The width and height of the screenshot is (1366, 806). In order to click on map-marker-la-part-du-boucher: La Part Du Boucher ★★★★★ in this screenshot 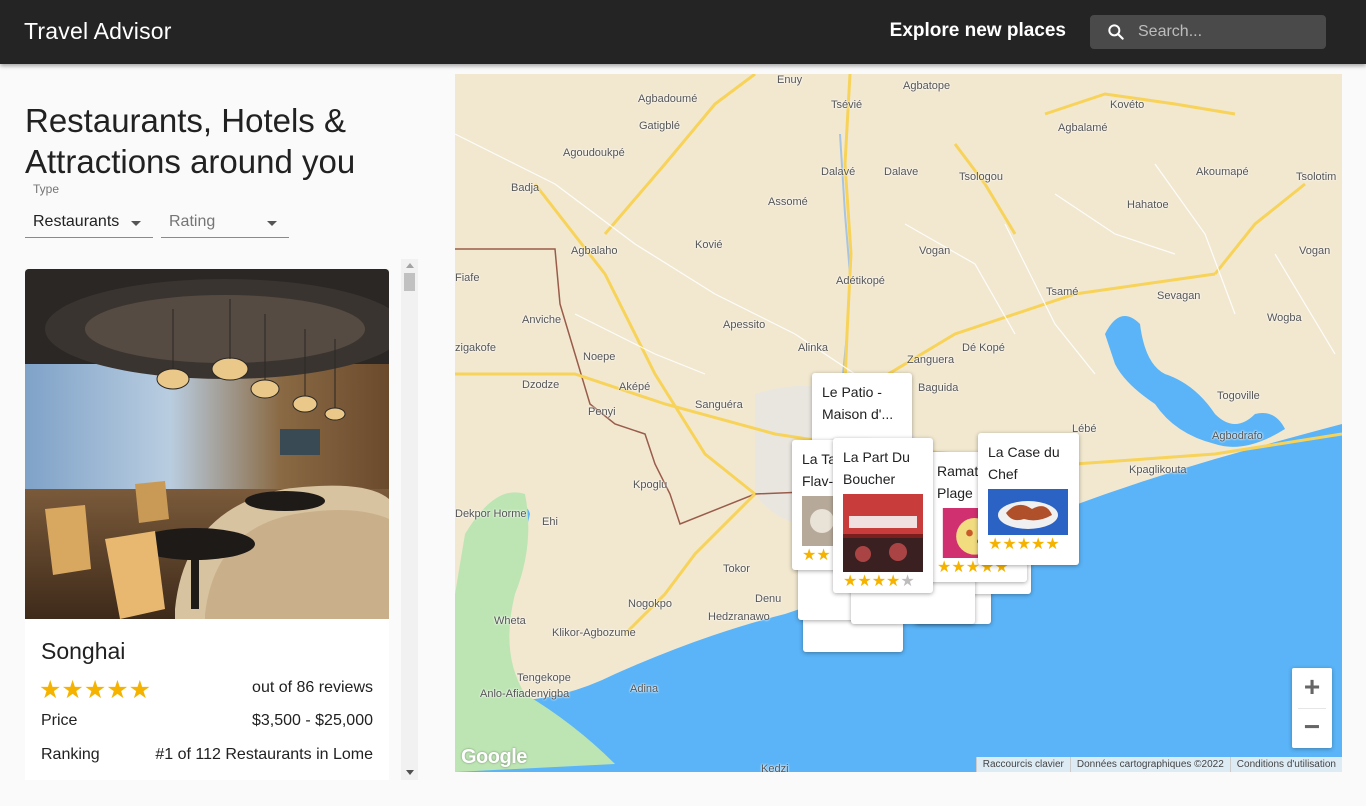, I will do `click(883, 515)`.